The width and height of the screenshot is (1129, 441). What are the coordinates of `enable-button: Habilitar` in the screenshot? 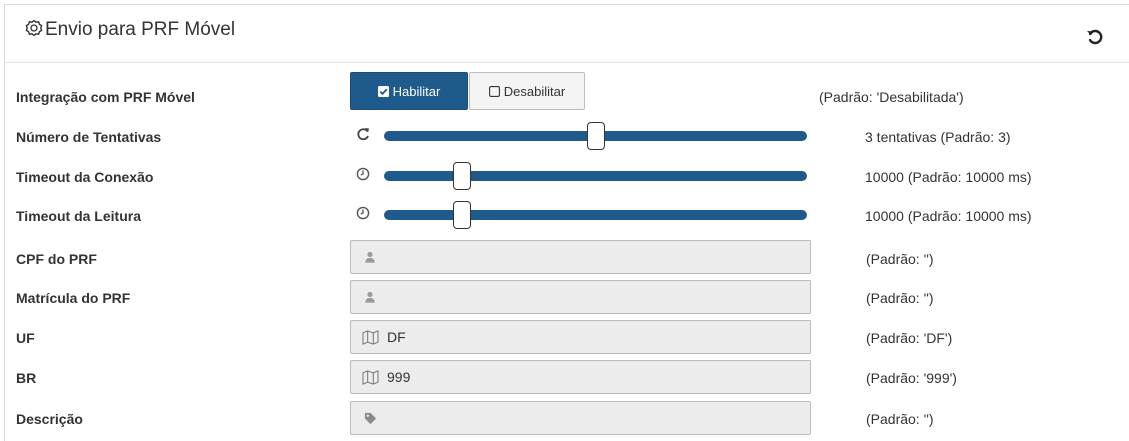 It's located at (409, 91).